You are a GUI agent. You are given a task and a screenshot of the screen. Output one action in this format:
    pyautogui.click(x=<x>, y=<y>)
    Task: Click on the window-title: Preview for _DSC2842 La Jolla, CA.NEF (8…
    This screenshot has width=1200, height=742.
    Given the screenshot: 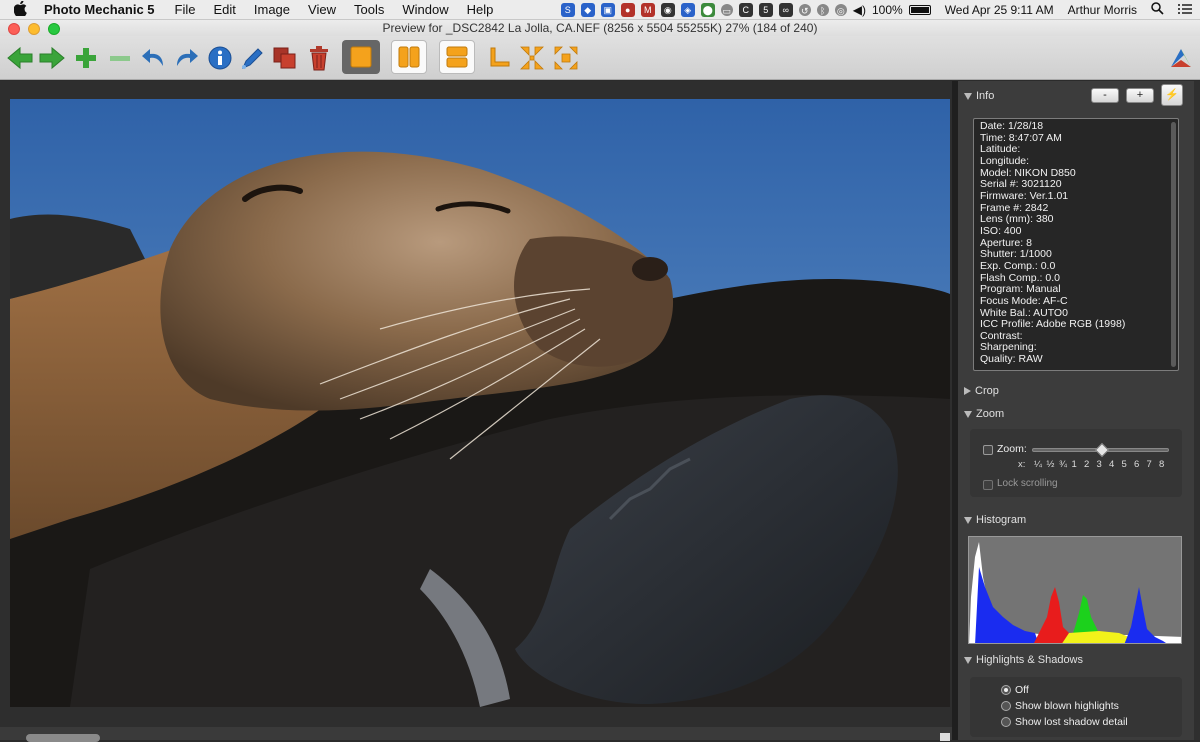 What is the action you would take?
    pyautogui.click(x=600, y=28)
    